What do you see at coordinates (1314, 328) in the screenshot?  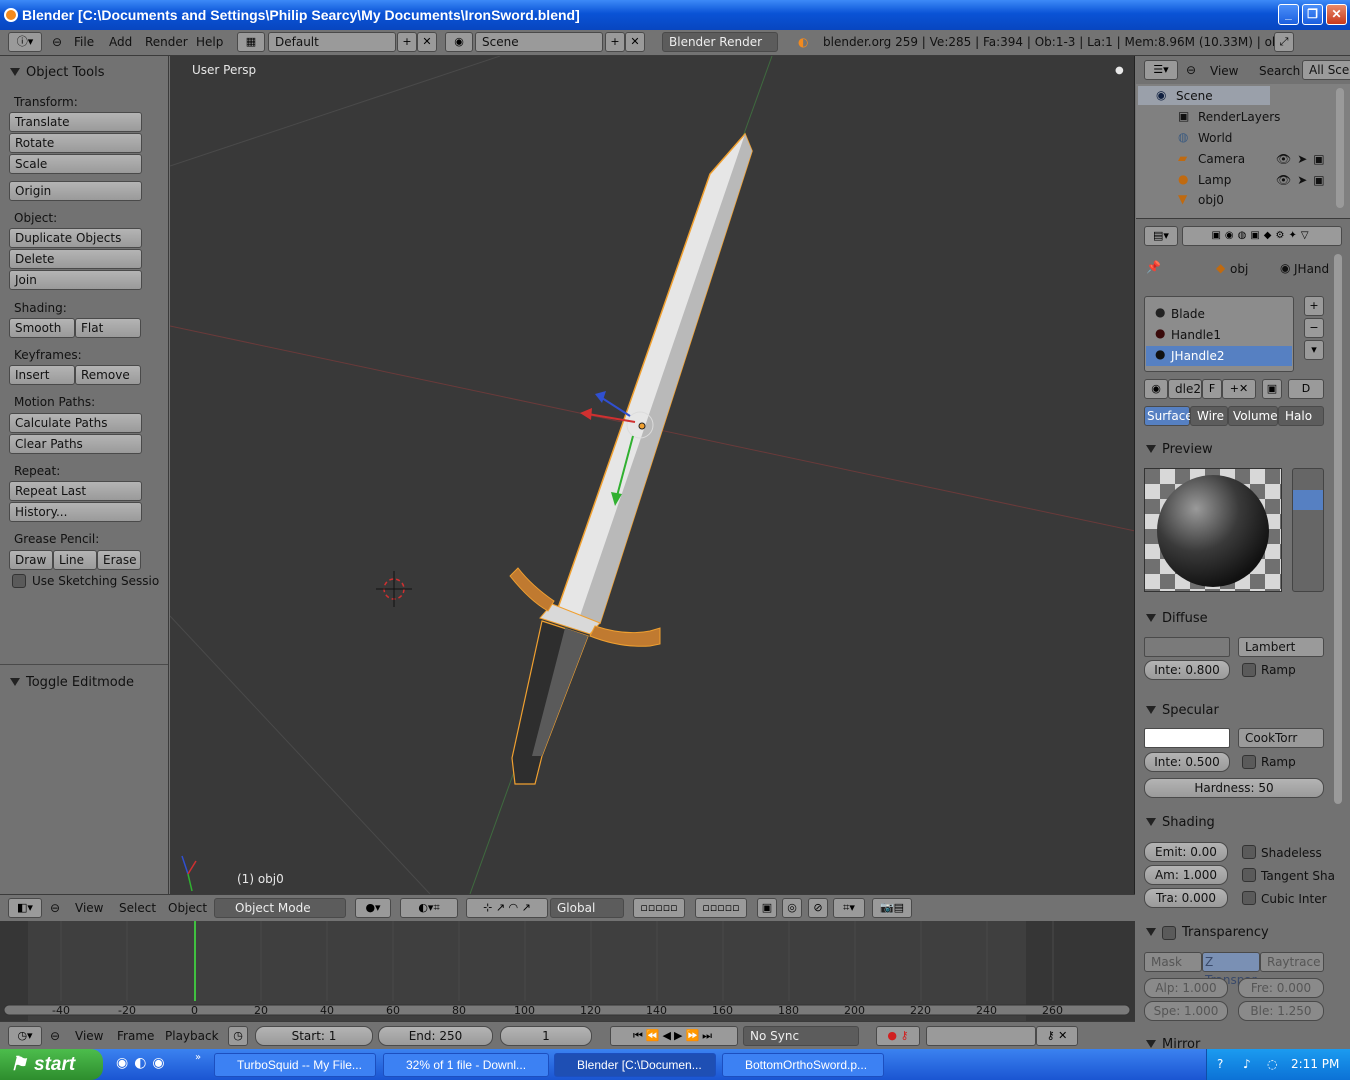 I see `remove-slot-icon: −` at bounding box center [1314, 328].